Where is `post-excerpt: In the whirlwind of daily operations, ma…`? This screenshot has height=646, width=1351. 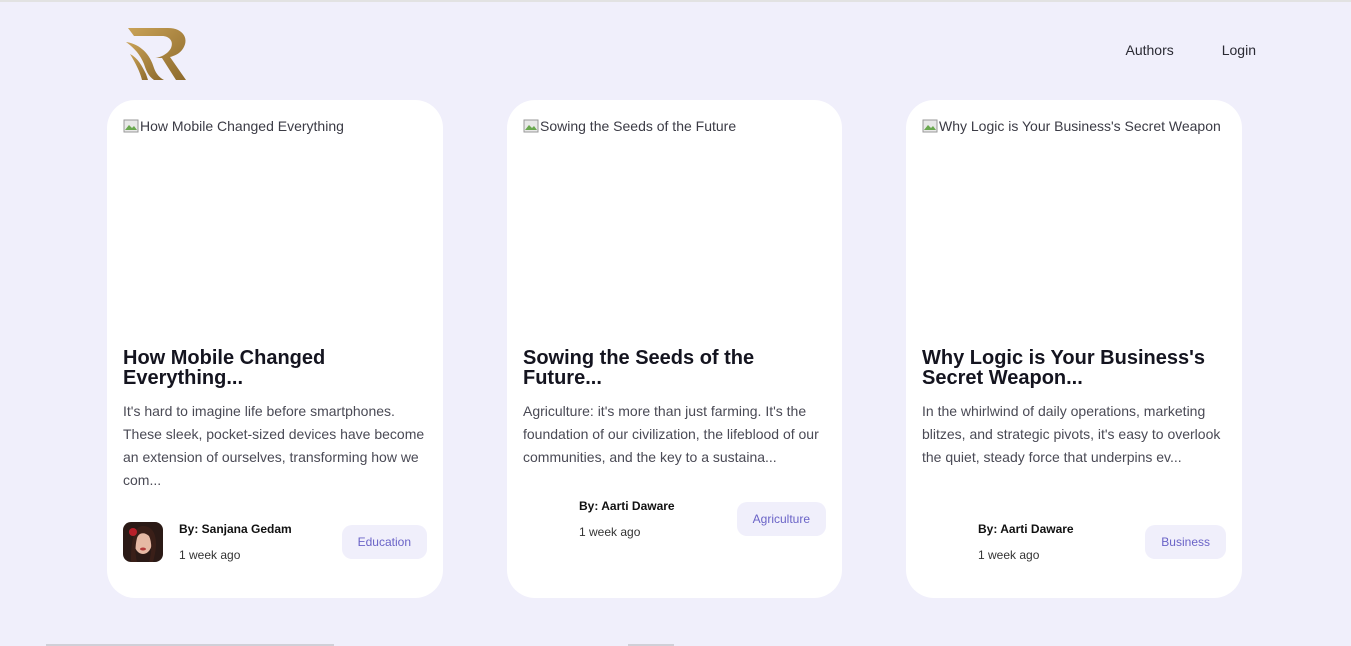 post-excerpt: In the whirlwind of daily operations, ma… is located at coordinates (1071, 434).